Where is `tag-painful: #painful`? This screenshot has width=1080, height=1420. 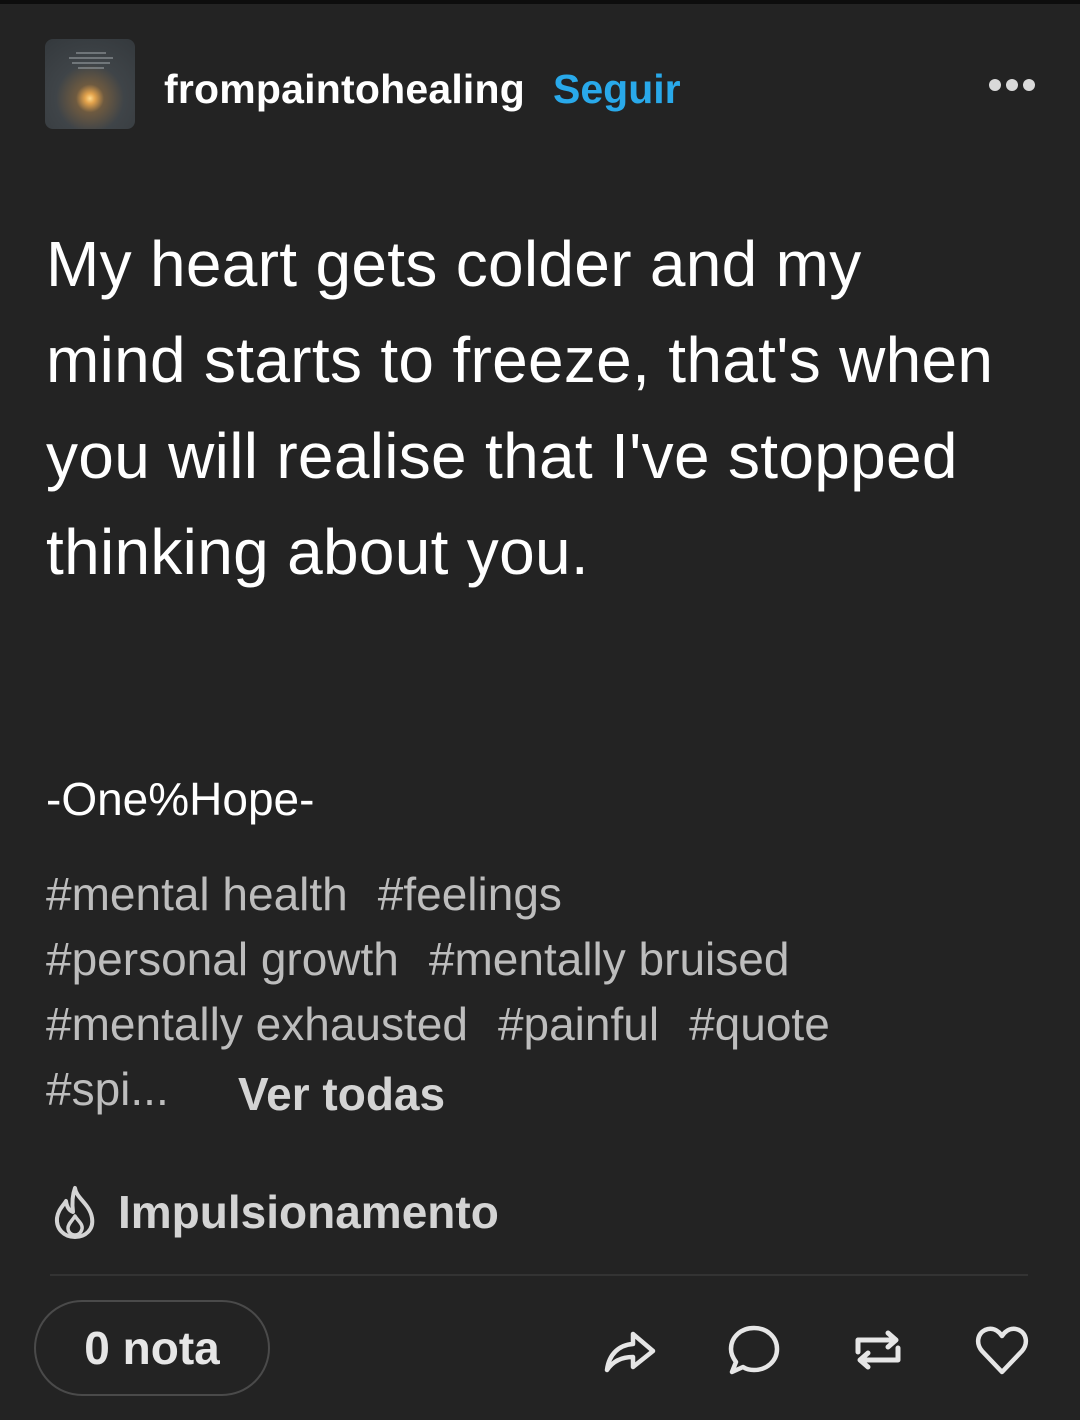
tag-painful: #painful is located at coordinates (578, 1024).